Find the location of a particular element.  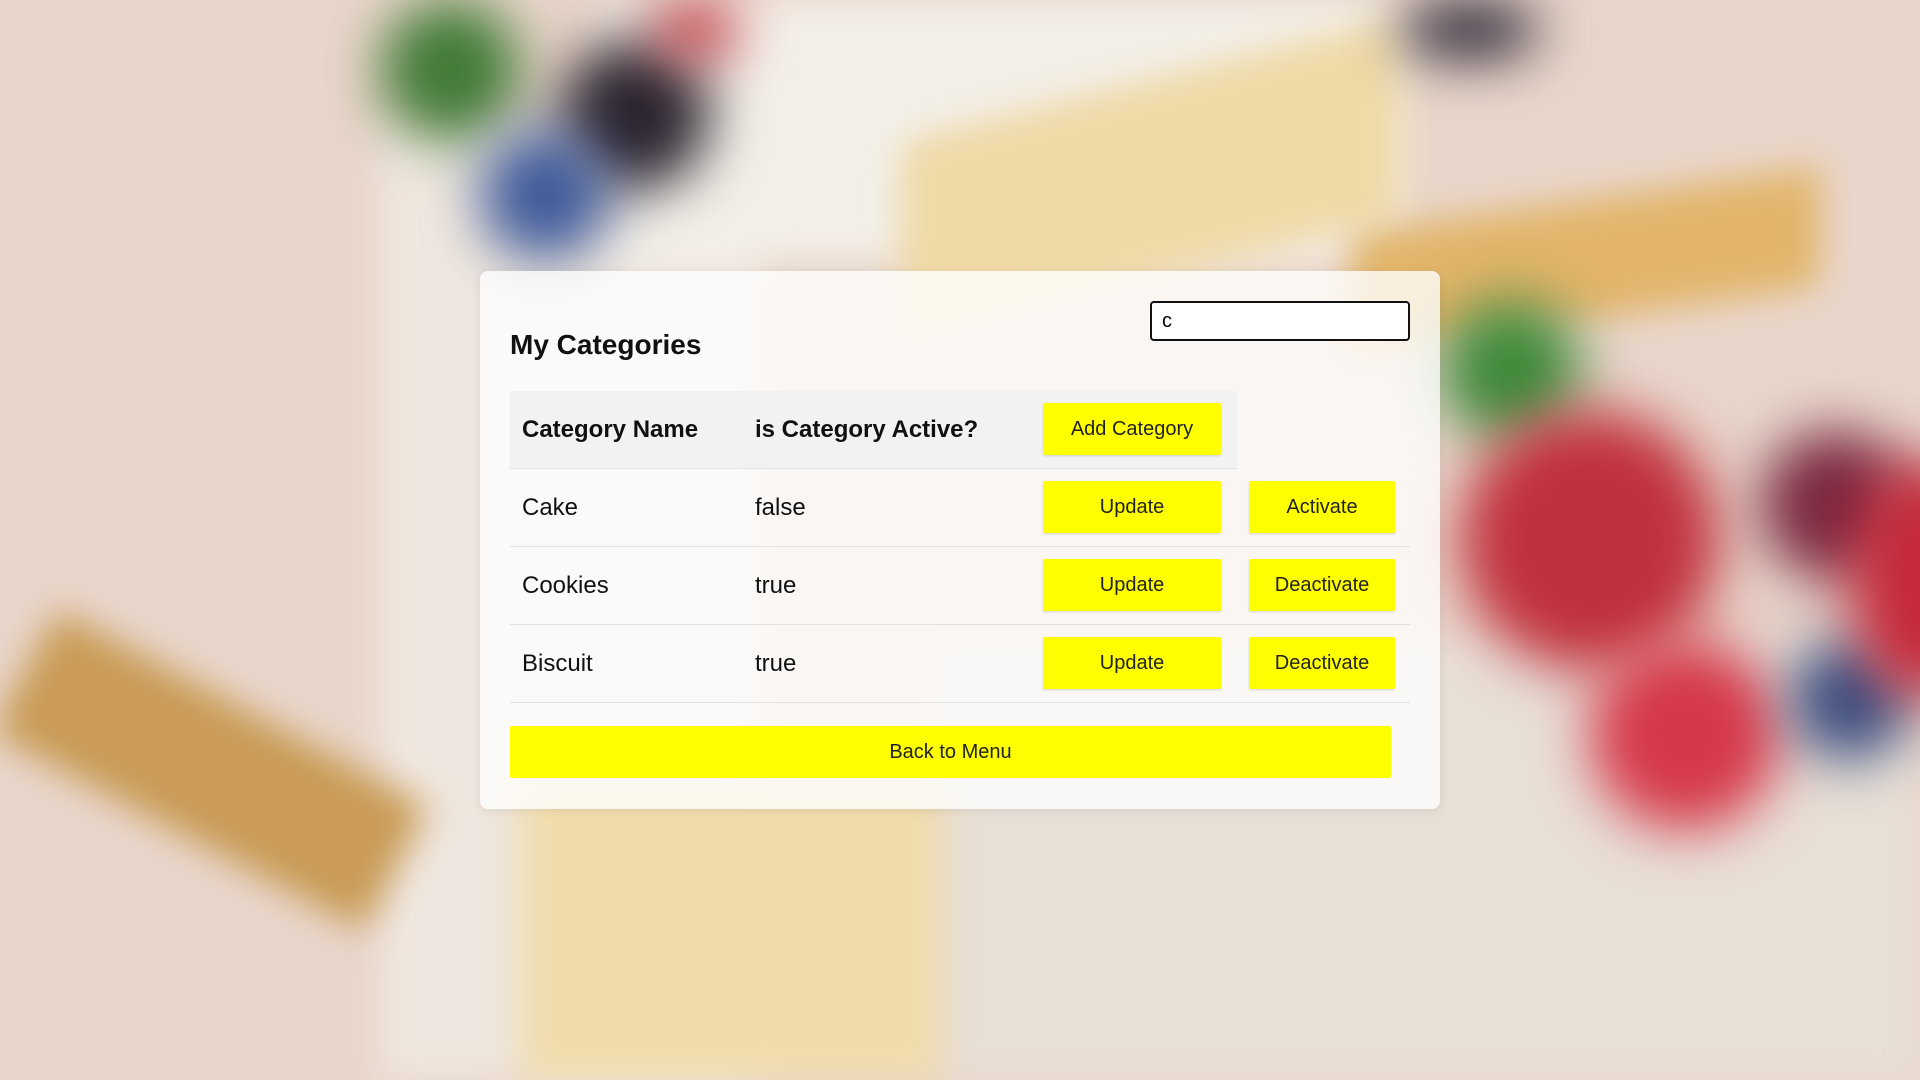

column-header-category-name: Category Name is located at coordinates (610, 429).